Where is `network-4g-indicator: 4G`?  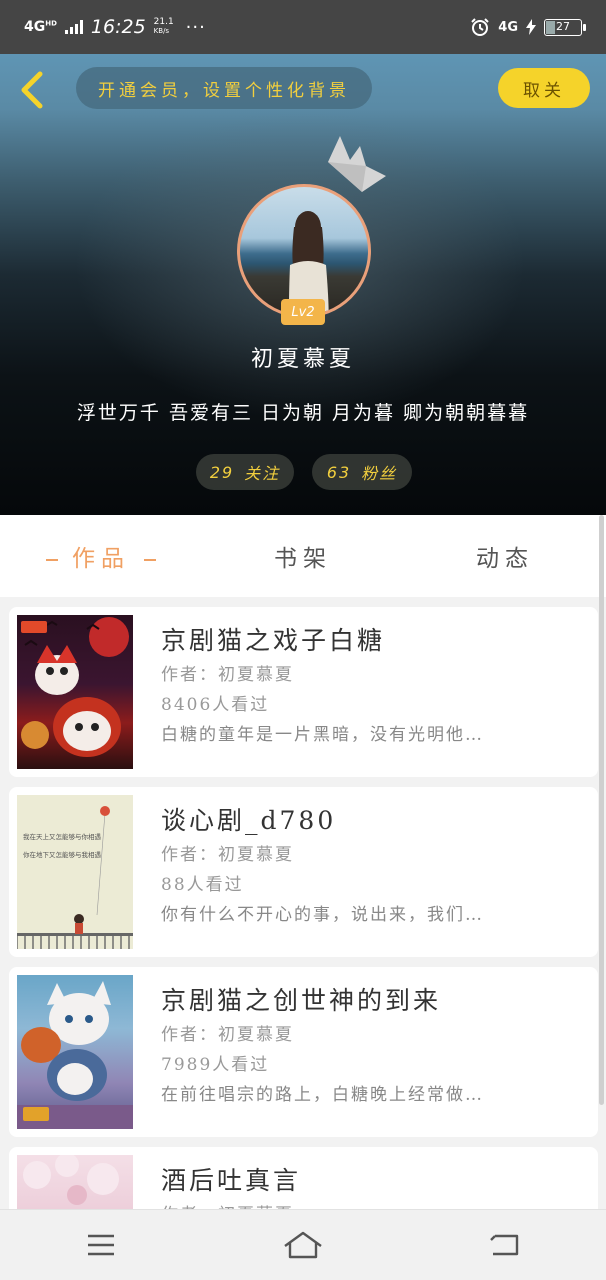 network-4g-indicator: 4G is located at coordinates (508, 27).